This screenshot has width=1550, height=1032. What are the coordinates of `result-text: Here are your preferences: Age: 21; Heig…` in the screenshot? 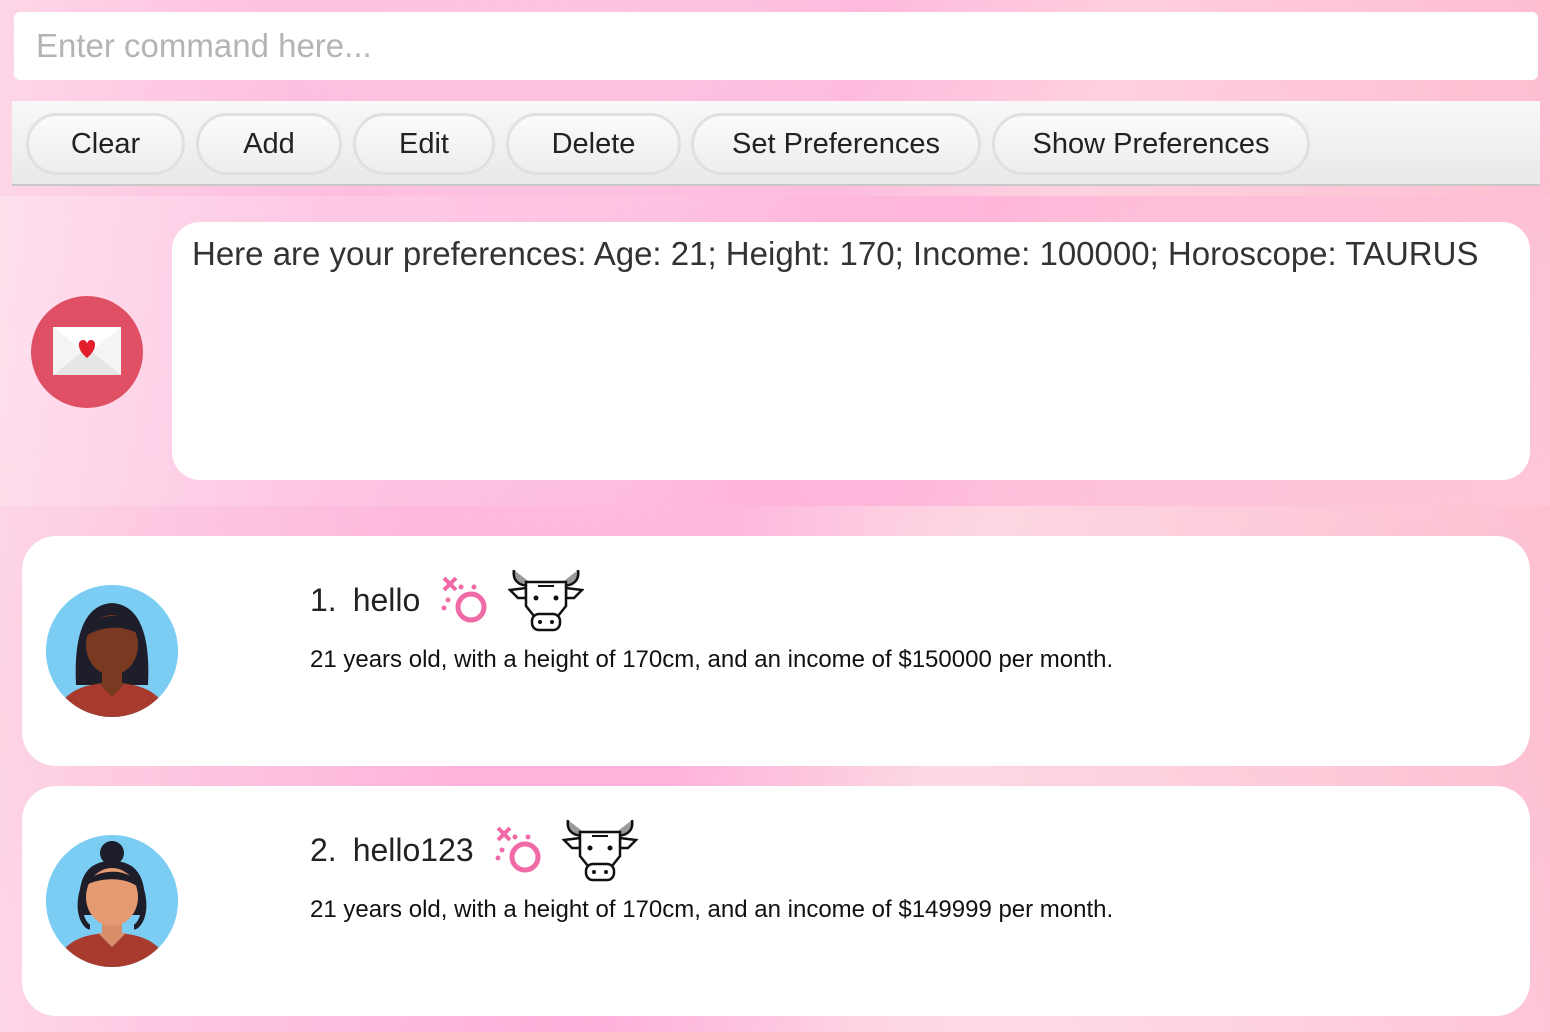 It's located at (835, 253).